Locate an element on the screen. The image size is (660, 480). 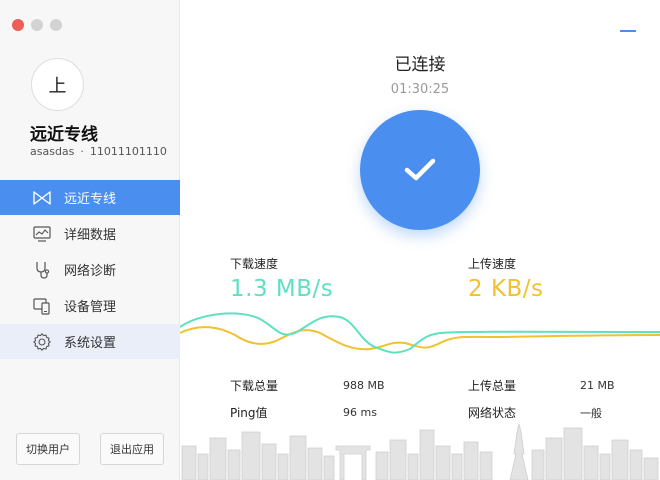
sidebar-item-line: 远近专线 is located at coordinates (90, 197).